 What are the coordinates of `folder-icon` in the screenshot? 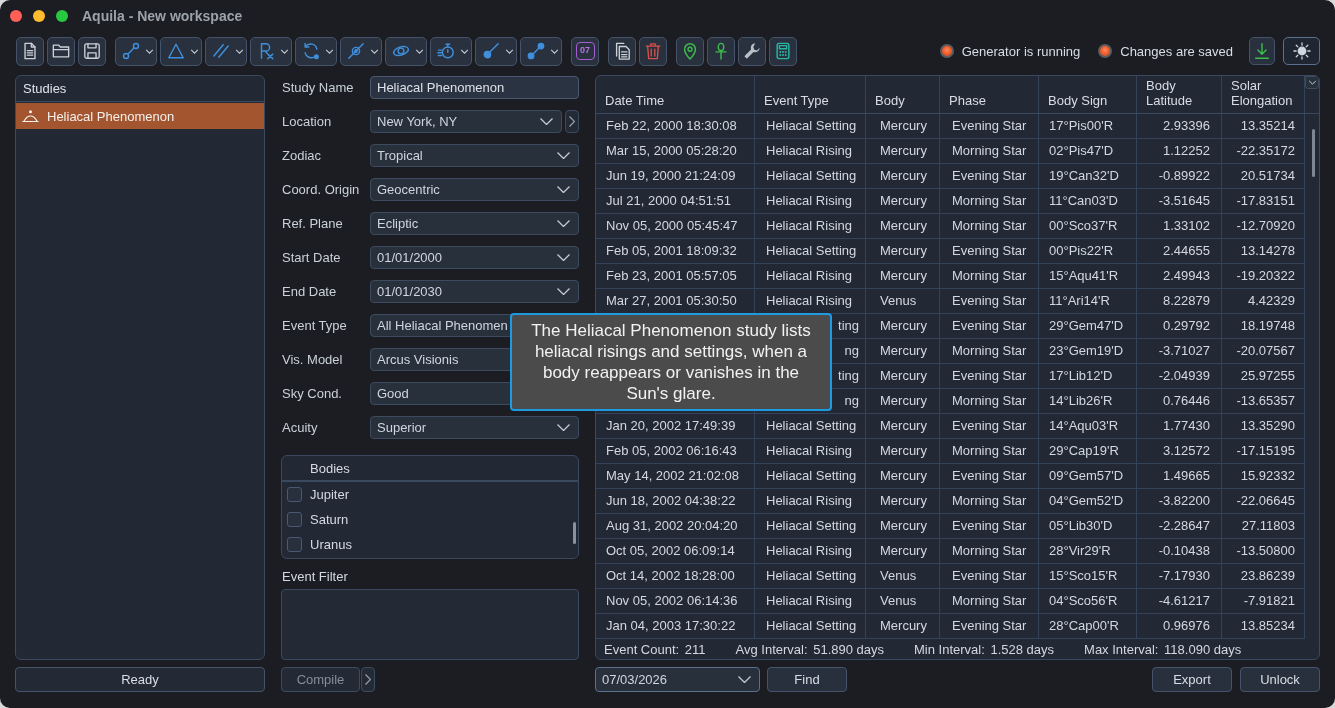 It's located at (61, 51).